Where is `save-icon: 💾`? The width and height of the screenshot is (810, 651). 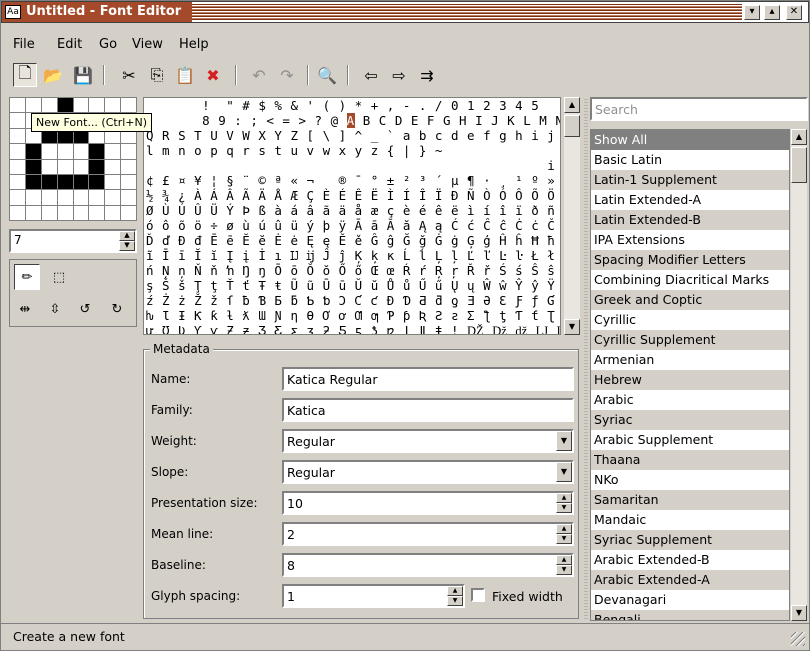 save-icon: 💾 is located at coordinates (83, 75).